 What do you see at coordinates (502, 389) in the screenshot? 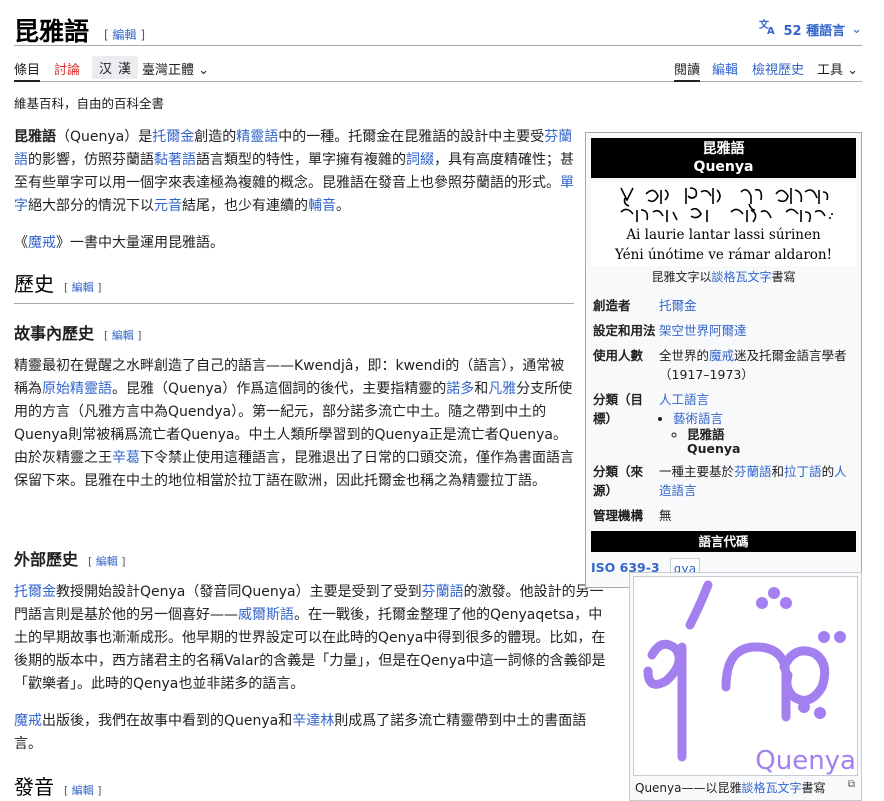
I see `link-vanyar: 凡雅` at bounding box center [502, 389].